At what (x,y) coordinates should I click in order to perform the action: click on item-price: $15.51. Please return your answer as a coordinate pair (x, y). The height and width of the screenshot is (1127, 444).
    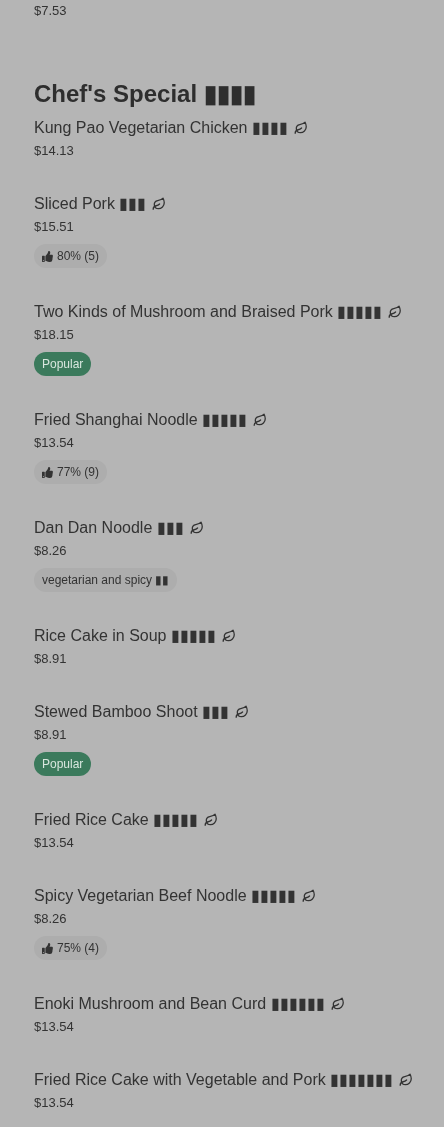
    Looking at the image, I should click on (54, 227).